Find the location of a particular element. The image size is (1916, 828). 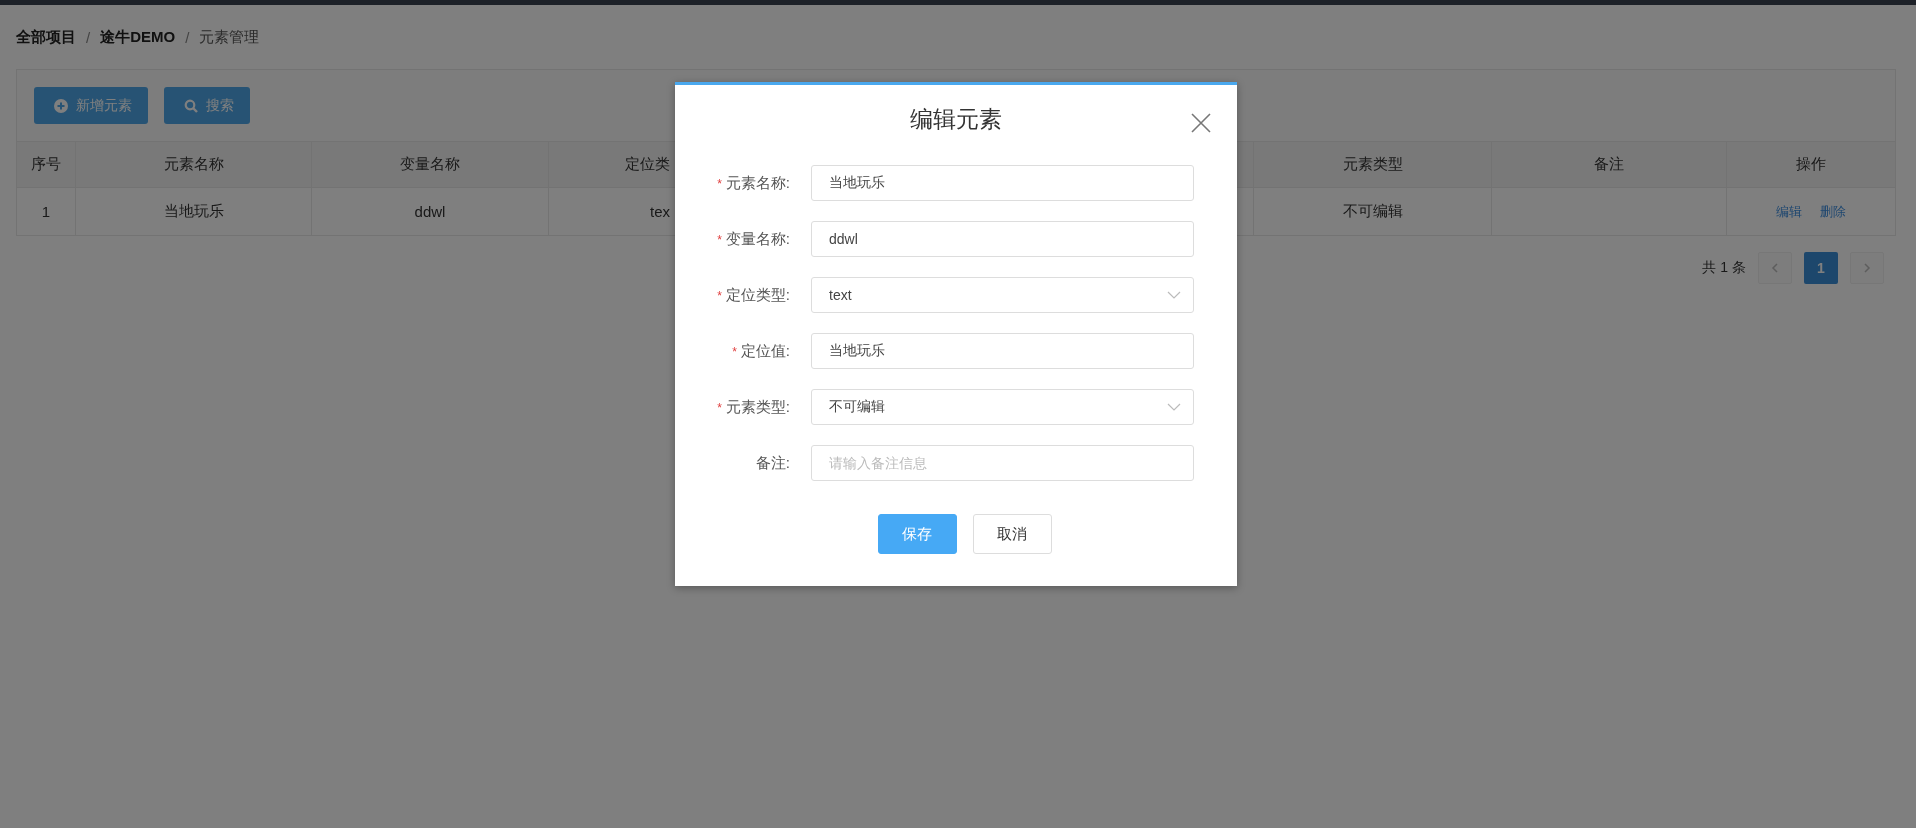

column-header: 备注 is located at coordinates (1608, 164).